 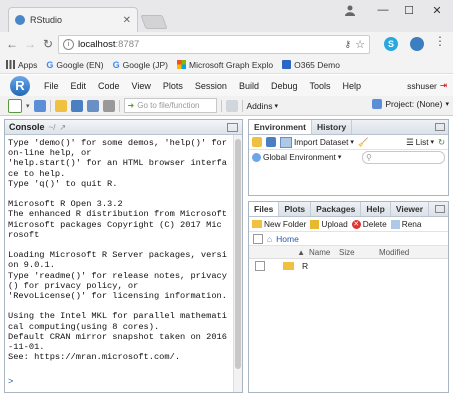 I want to click on bookmark-o365-demo: O365 Demo, so click(x=311, y=65).